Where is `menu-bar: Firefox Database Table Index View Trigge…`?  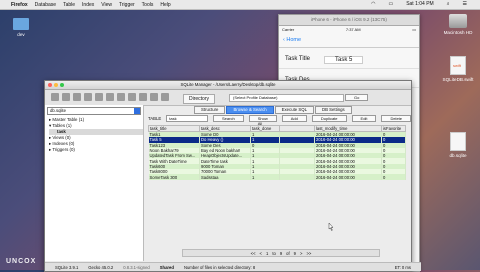 menu-bar: Firefox Database Table Index View Trigge… is located at coordinates (240, 5).